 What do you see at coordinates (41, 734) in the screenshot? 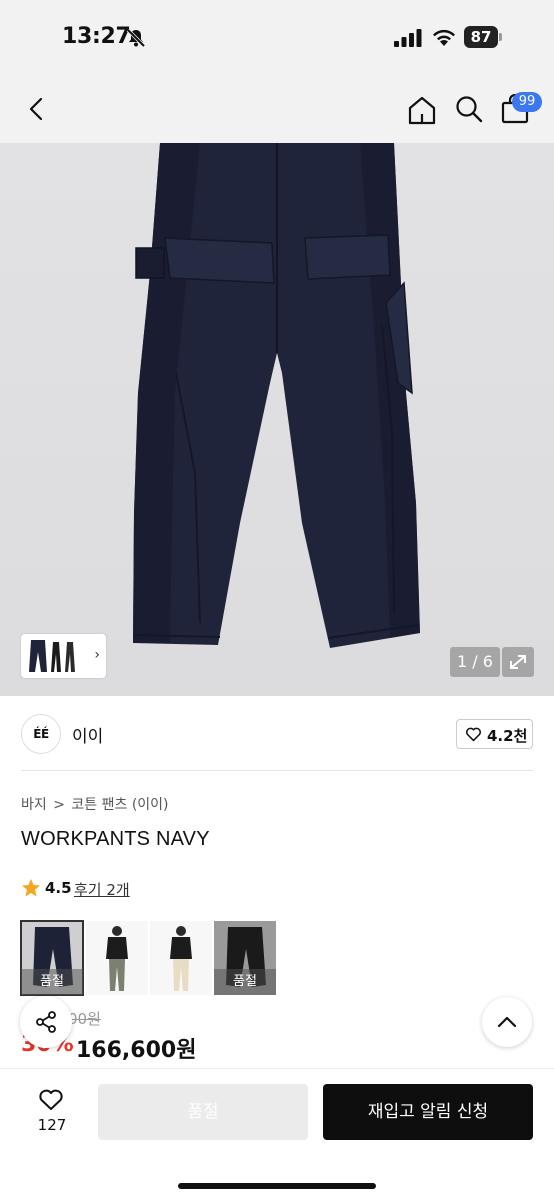
I see `brand-logo: ÉÉ` at bounding box center [41, 734].